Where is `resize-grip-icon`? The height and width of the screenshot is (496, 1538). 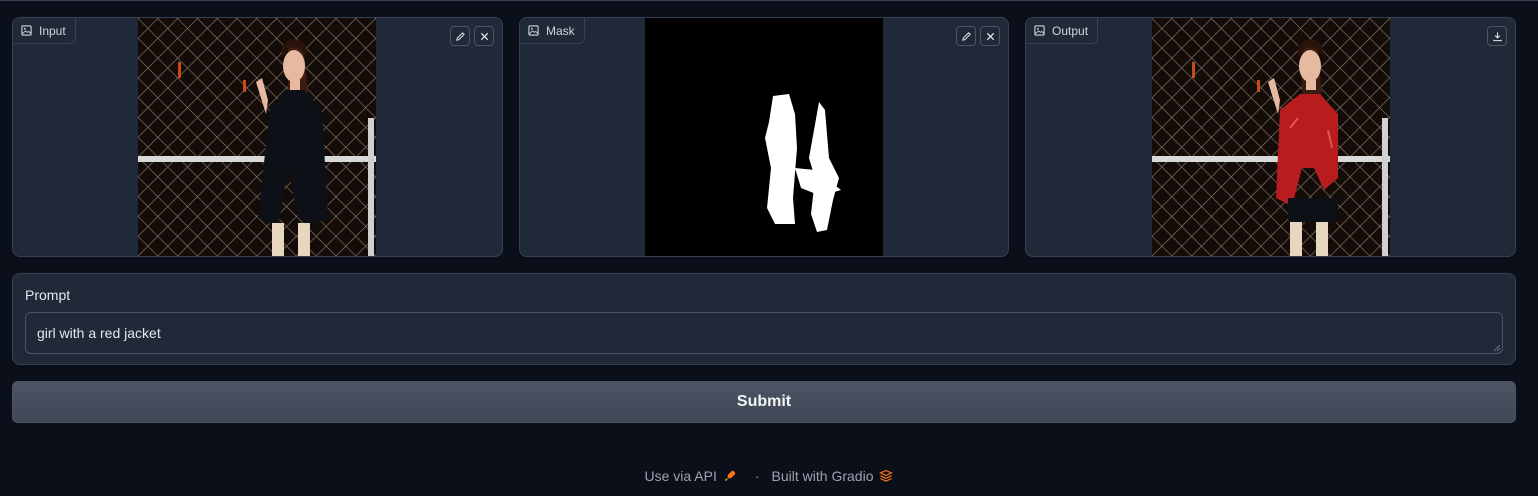
resize-grip-icon is located at coordinates (1497, 348).